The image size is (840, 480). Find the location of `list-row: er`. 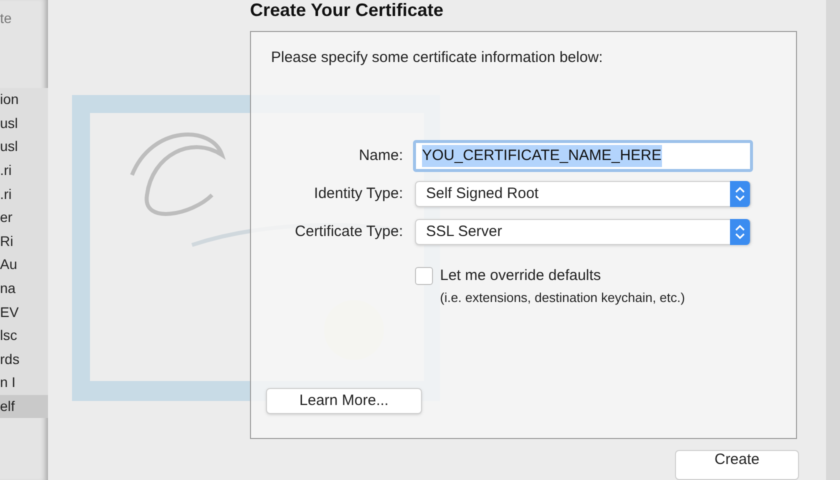

list-row: er is located at coordinates (24, 218).